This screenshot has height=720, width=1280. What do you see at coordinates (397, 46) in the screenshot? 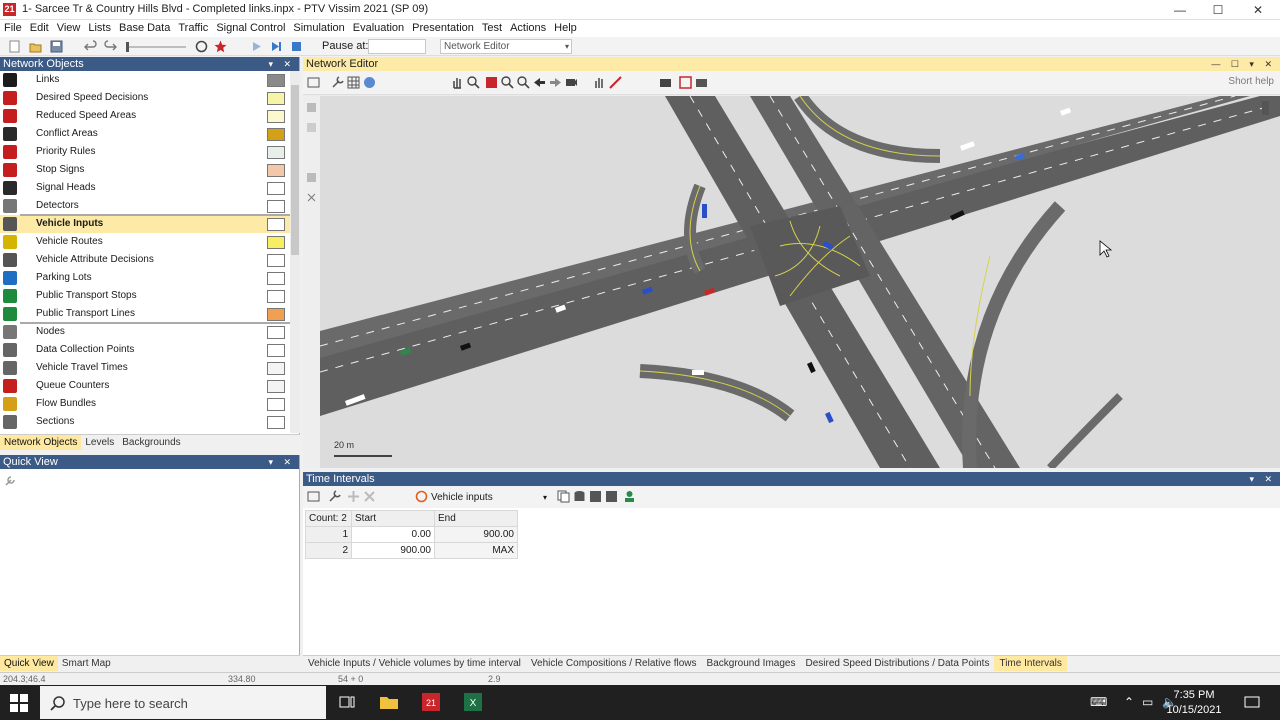
I see `pause-at-input` at bounding box center [397, 46].